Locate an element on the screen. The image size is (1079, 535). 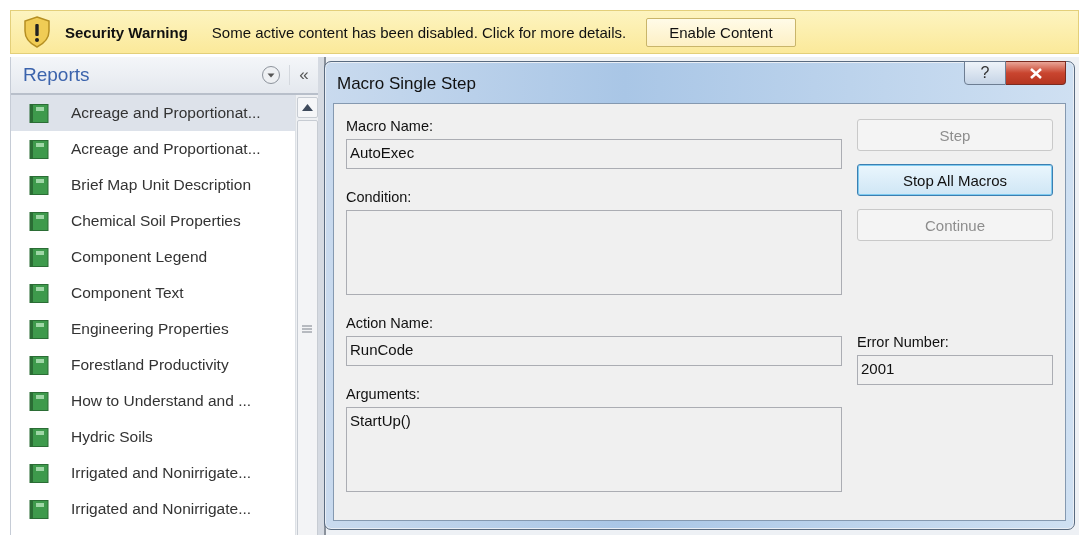
report-item: Brief Map Unit Description is located at coordinates (153, 185).